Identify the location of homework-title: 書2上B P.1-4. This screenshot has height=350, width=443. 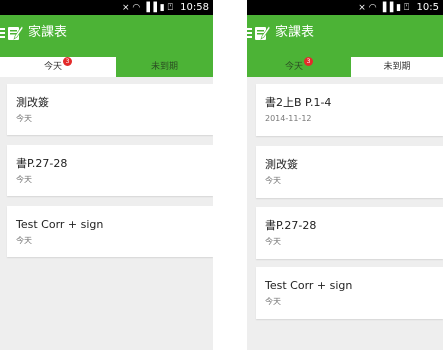
(298, 102).